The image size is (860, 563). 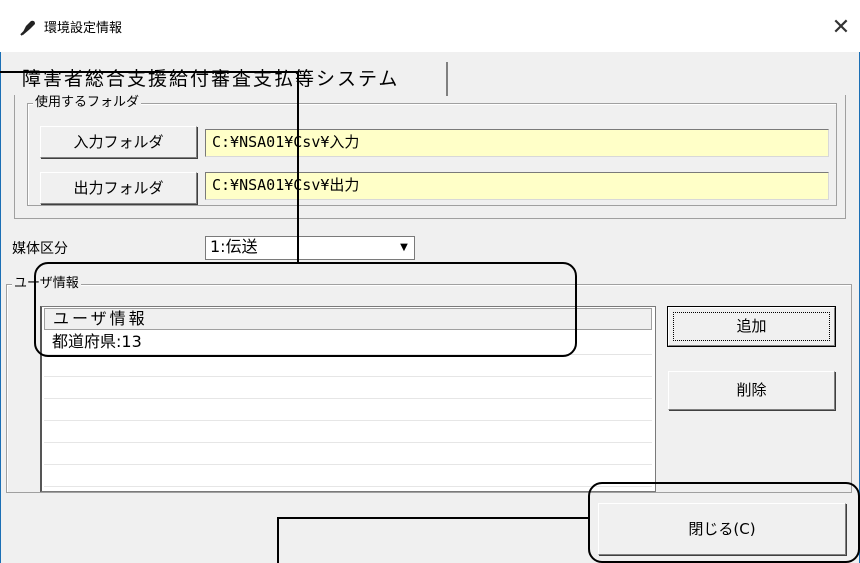 What do you see at coordinates (430, 26) in the screenshot?
I see `title-bar` at bounding box center [430, 26].